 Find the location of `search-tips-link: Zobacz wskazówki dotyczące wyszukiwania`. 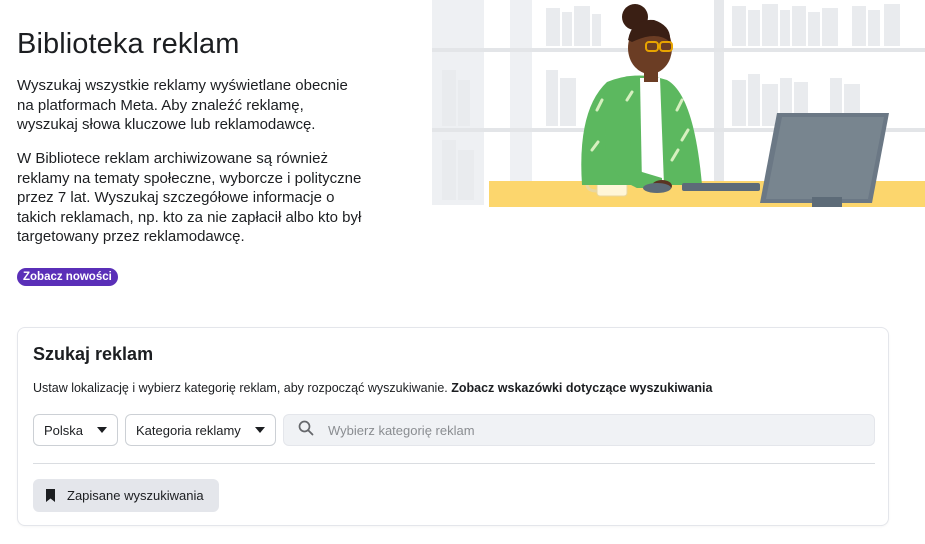

search-tips-link: Zobacz wskazówki dotyczące wyszukiwania is located at coordinates (581, 388).